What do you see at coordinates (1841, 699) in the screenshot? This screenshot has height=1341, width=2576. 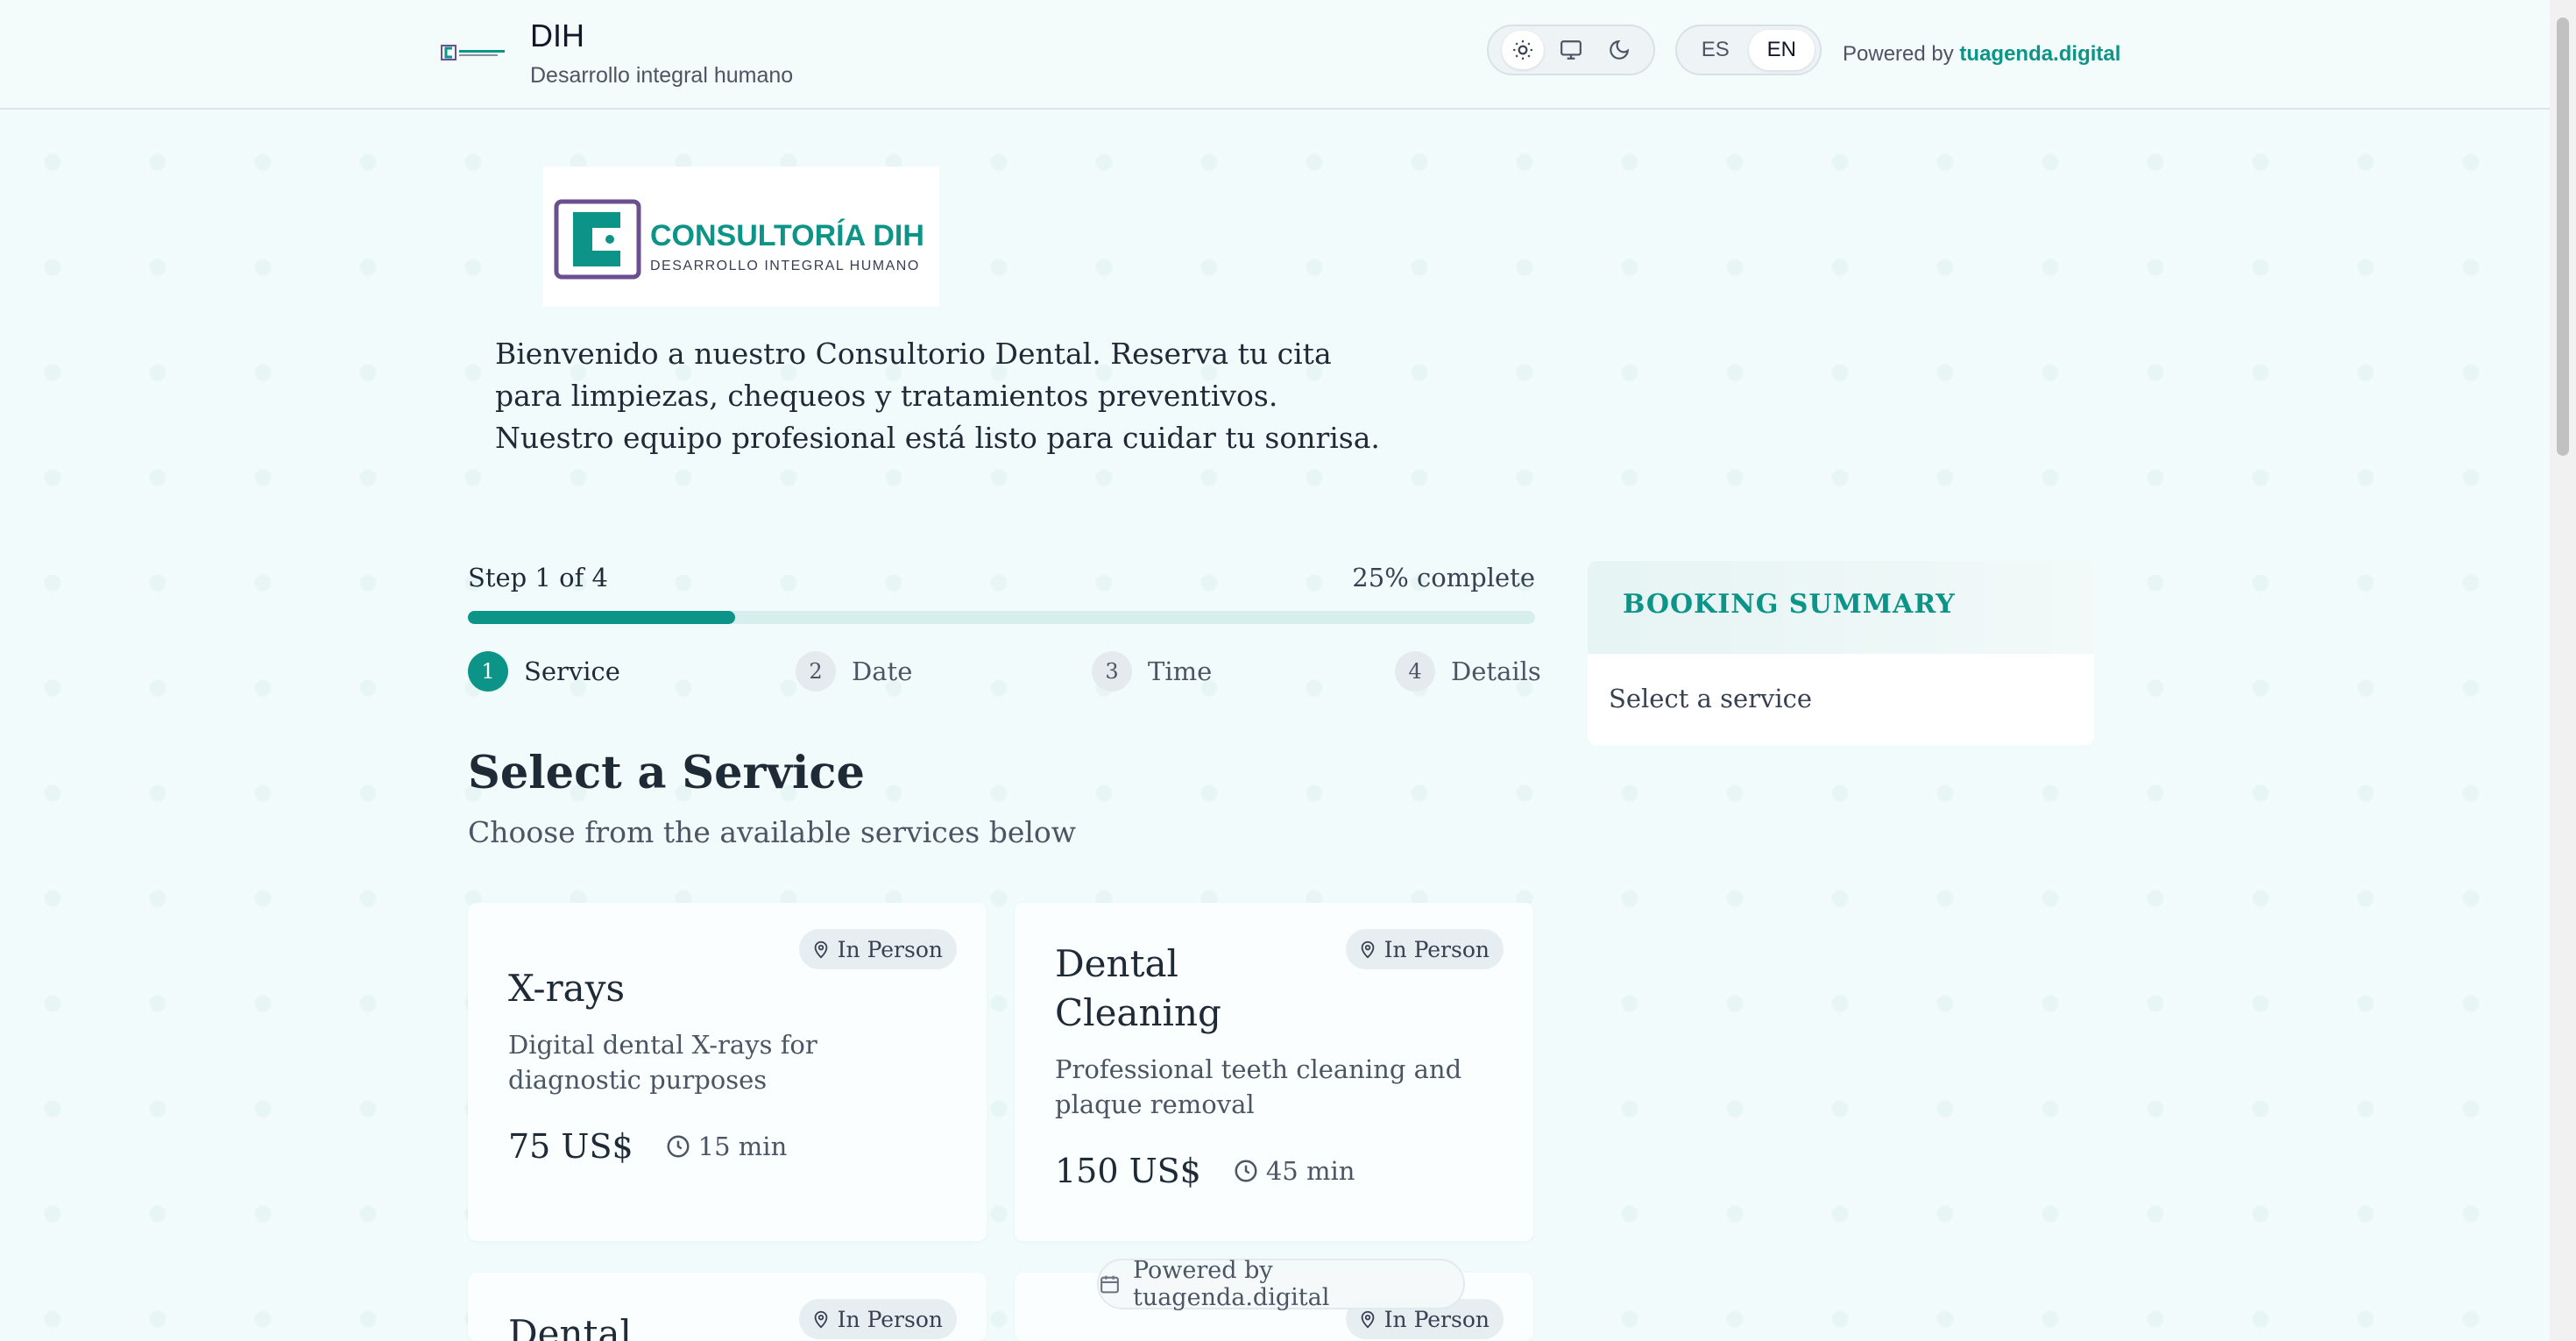 I see `booking-summary-body: Select a service` at bounding box center [1841, 699].